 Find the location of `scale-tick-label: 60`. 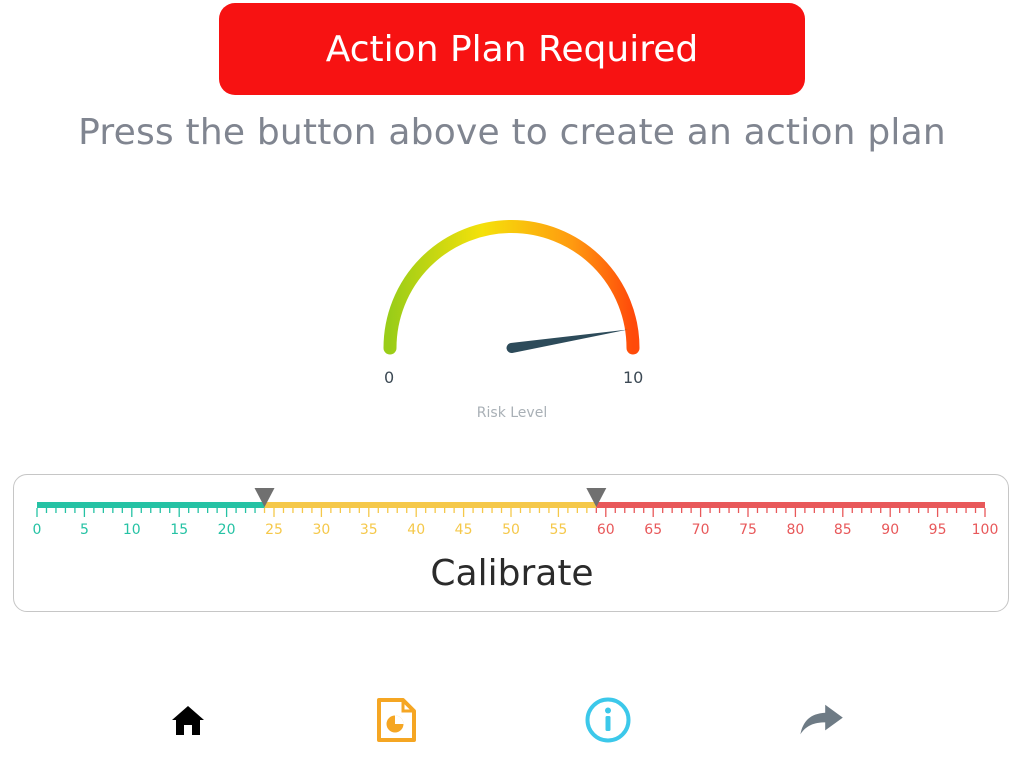

scale-tick-label: 60 is located at coordinates (606, 530).